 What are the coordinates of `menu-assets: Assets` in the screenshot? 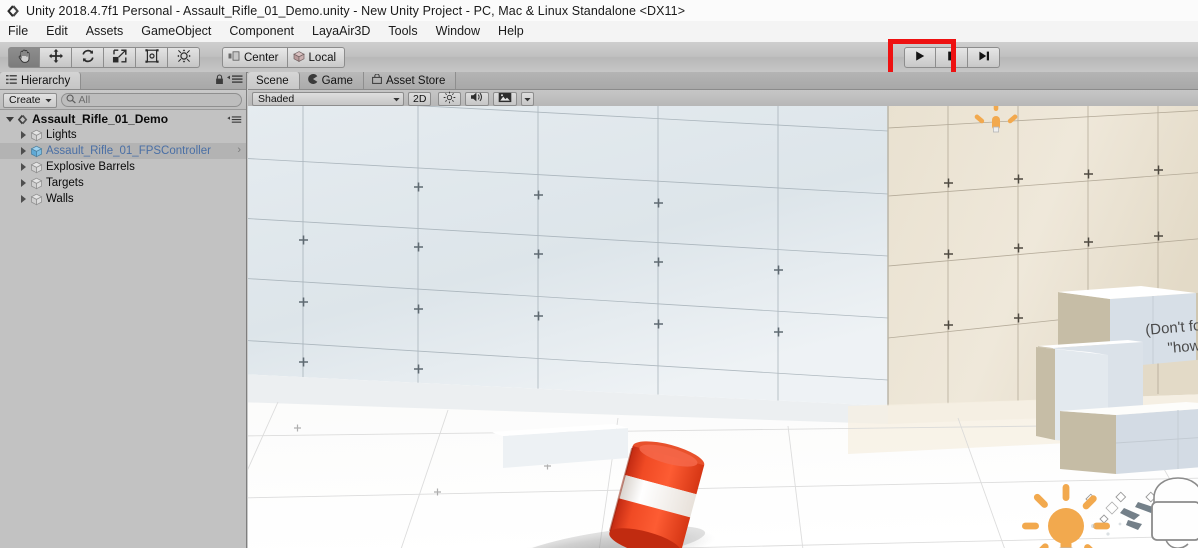 It's located at (105, 31).